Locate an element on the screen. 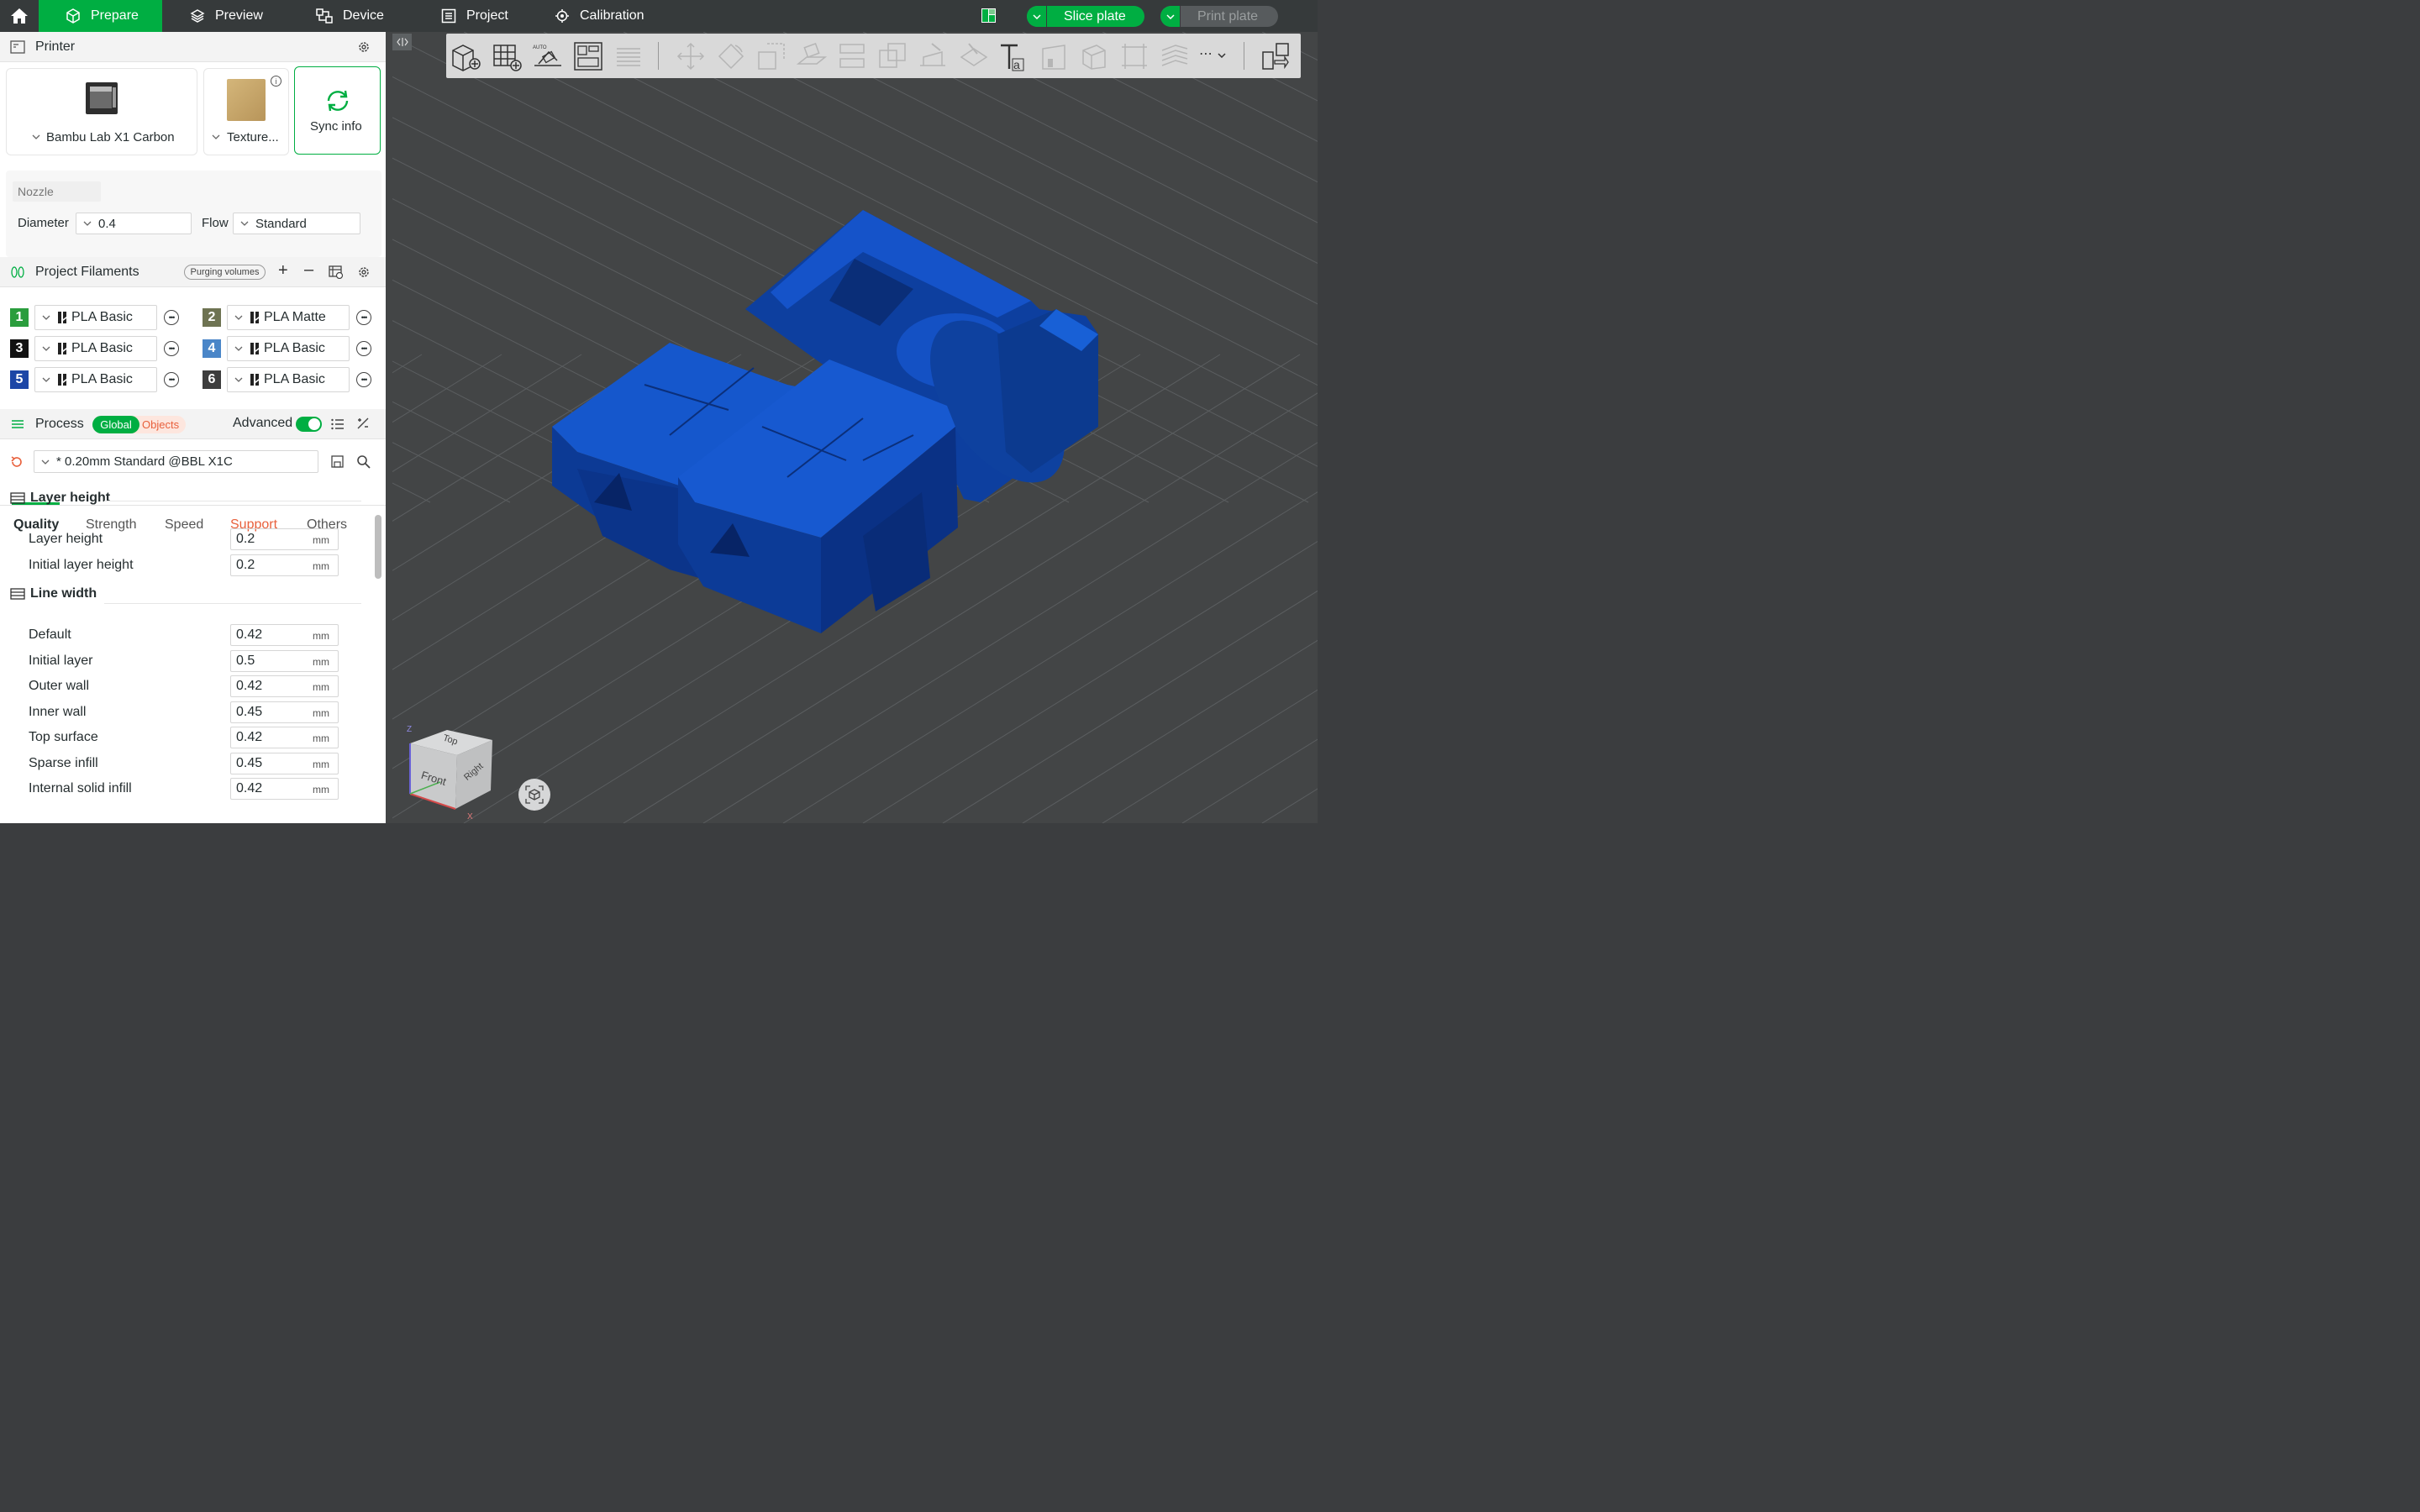 The width and height of the screenshot is (2420, 1512). cut-icon is located at coordinates (852, 56).